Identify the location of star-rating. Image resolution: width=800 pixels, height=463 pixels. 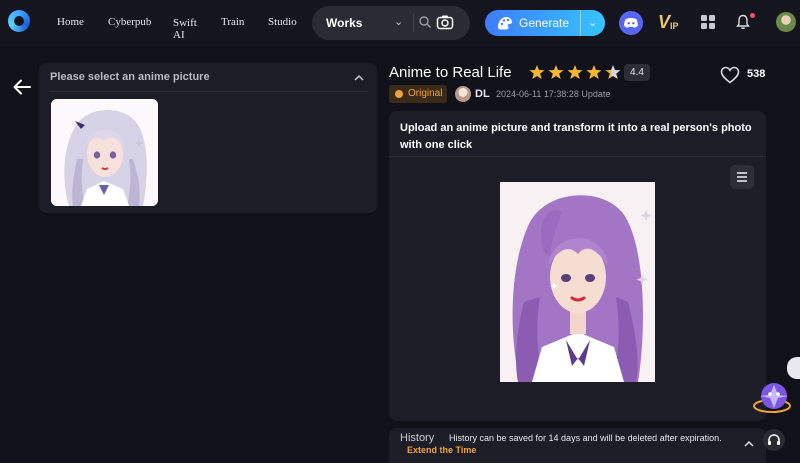
(575, 74).